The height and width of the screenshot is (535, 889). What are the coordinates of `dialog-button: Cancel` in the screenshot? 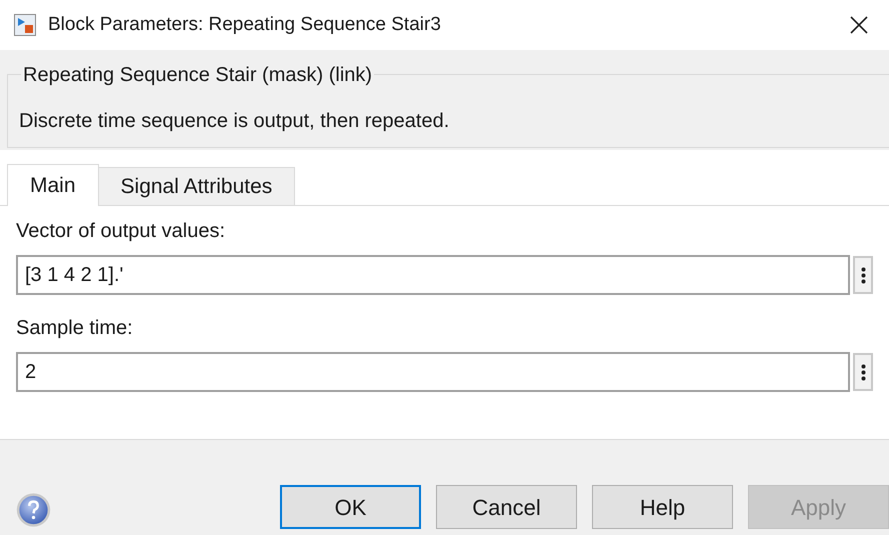 It's located at (506, 507).